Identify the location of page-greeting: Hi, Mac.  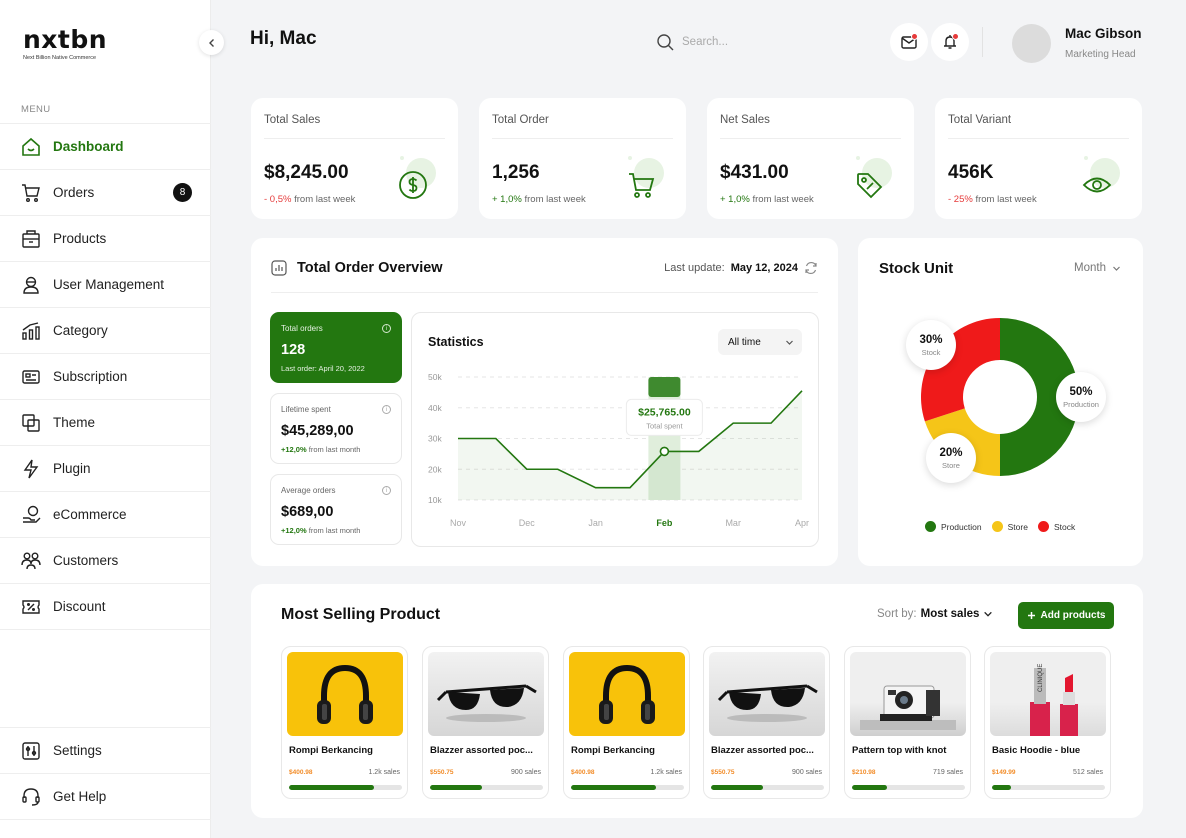
(283, 38).